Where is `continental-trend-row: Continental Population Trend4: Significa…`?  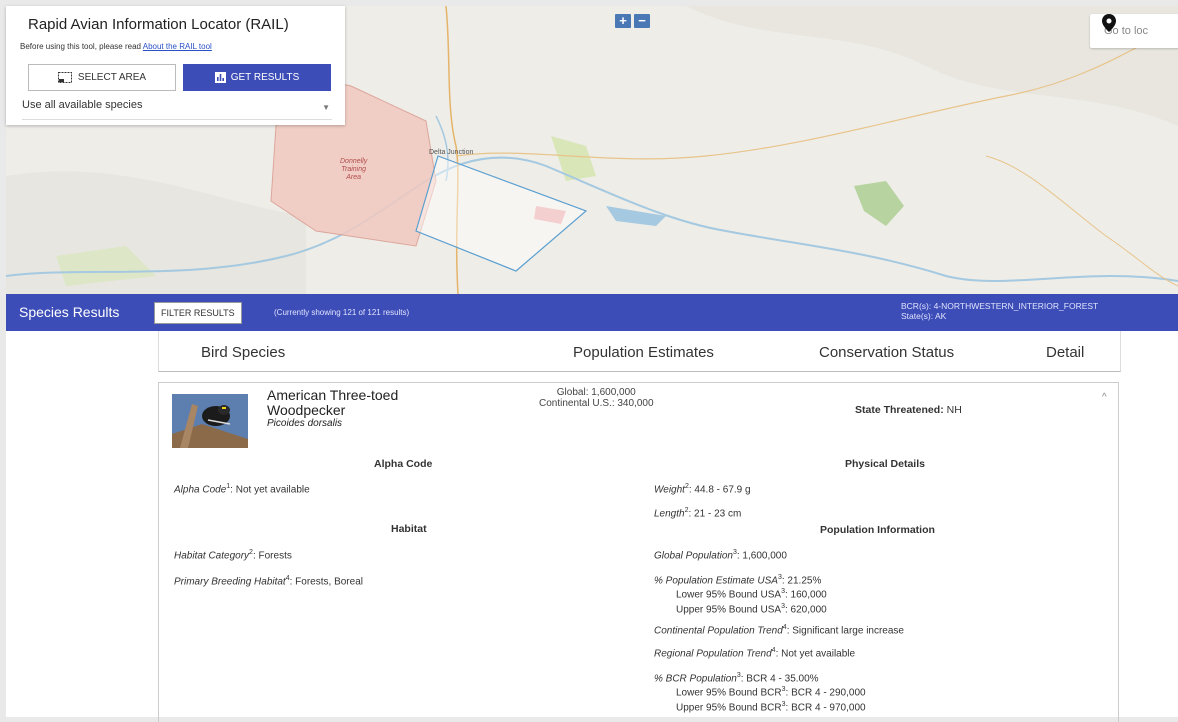
continental-trend-row: Continental Population Trend4: Significa… is located at coordinates (779, 630).